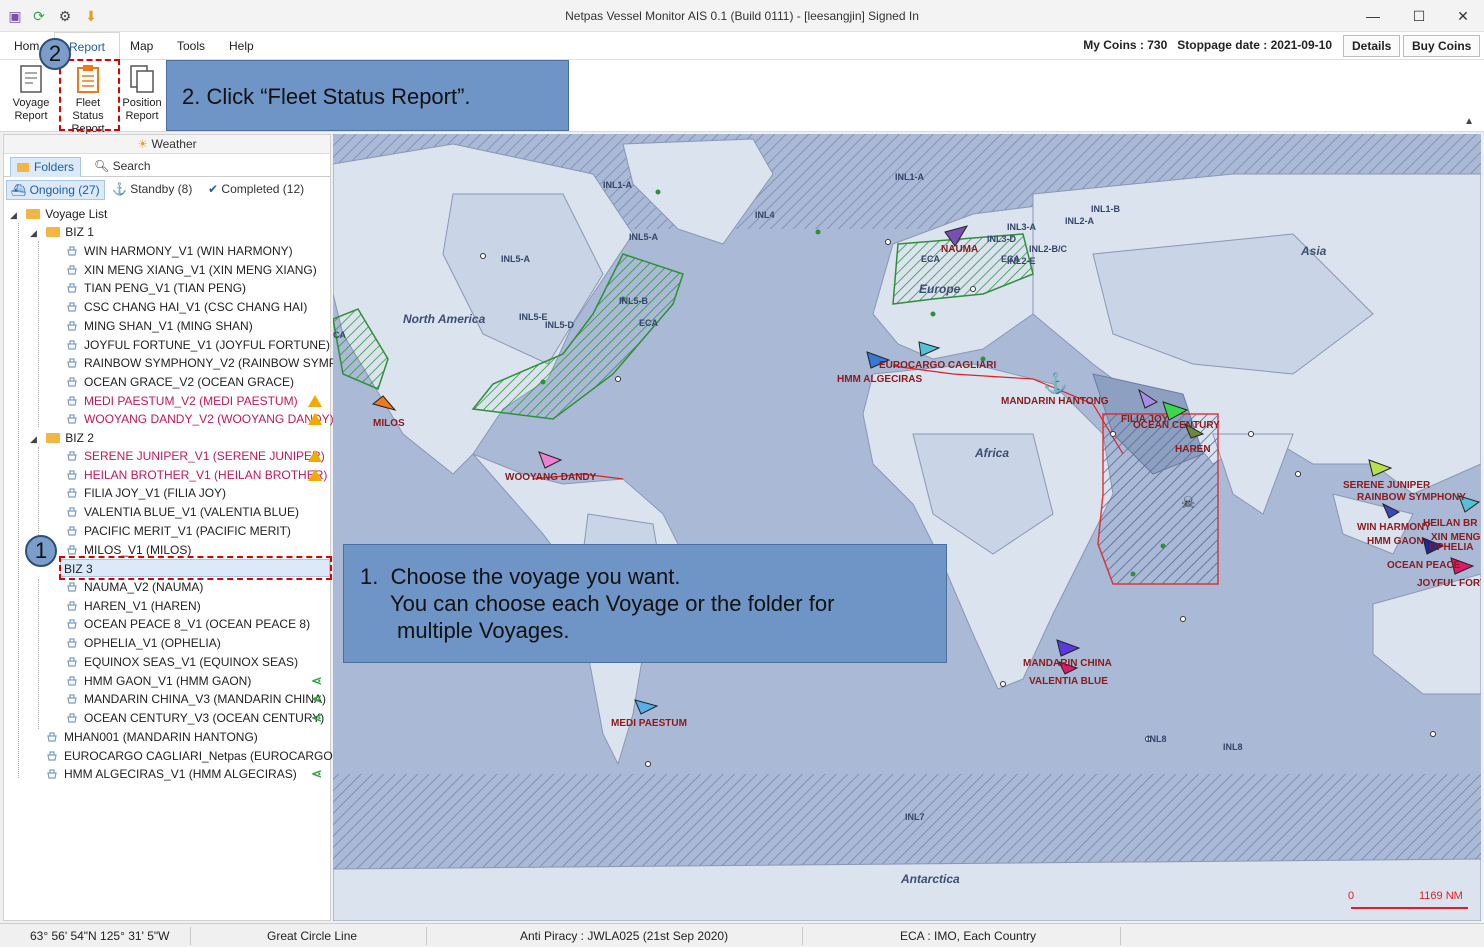  Describe the element at coordinates (196, 307) in the screenshot. I see `voyage-item: CSC CHANG HAI_V1 (CSC CHANG HAI)` at that location.